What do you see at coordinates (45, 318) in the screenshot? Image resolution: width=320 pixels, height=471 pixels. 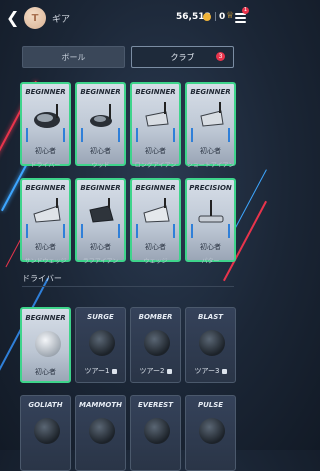 I see `driver-tier: BEGINNER` at bounding box center [45, 318].